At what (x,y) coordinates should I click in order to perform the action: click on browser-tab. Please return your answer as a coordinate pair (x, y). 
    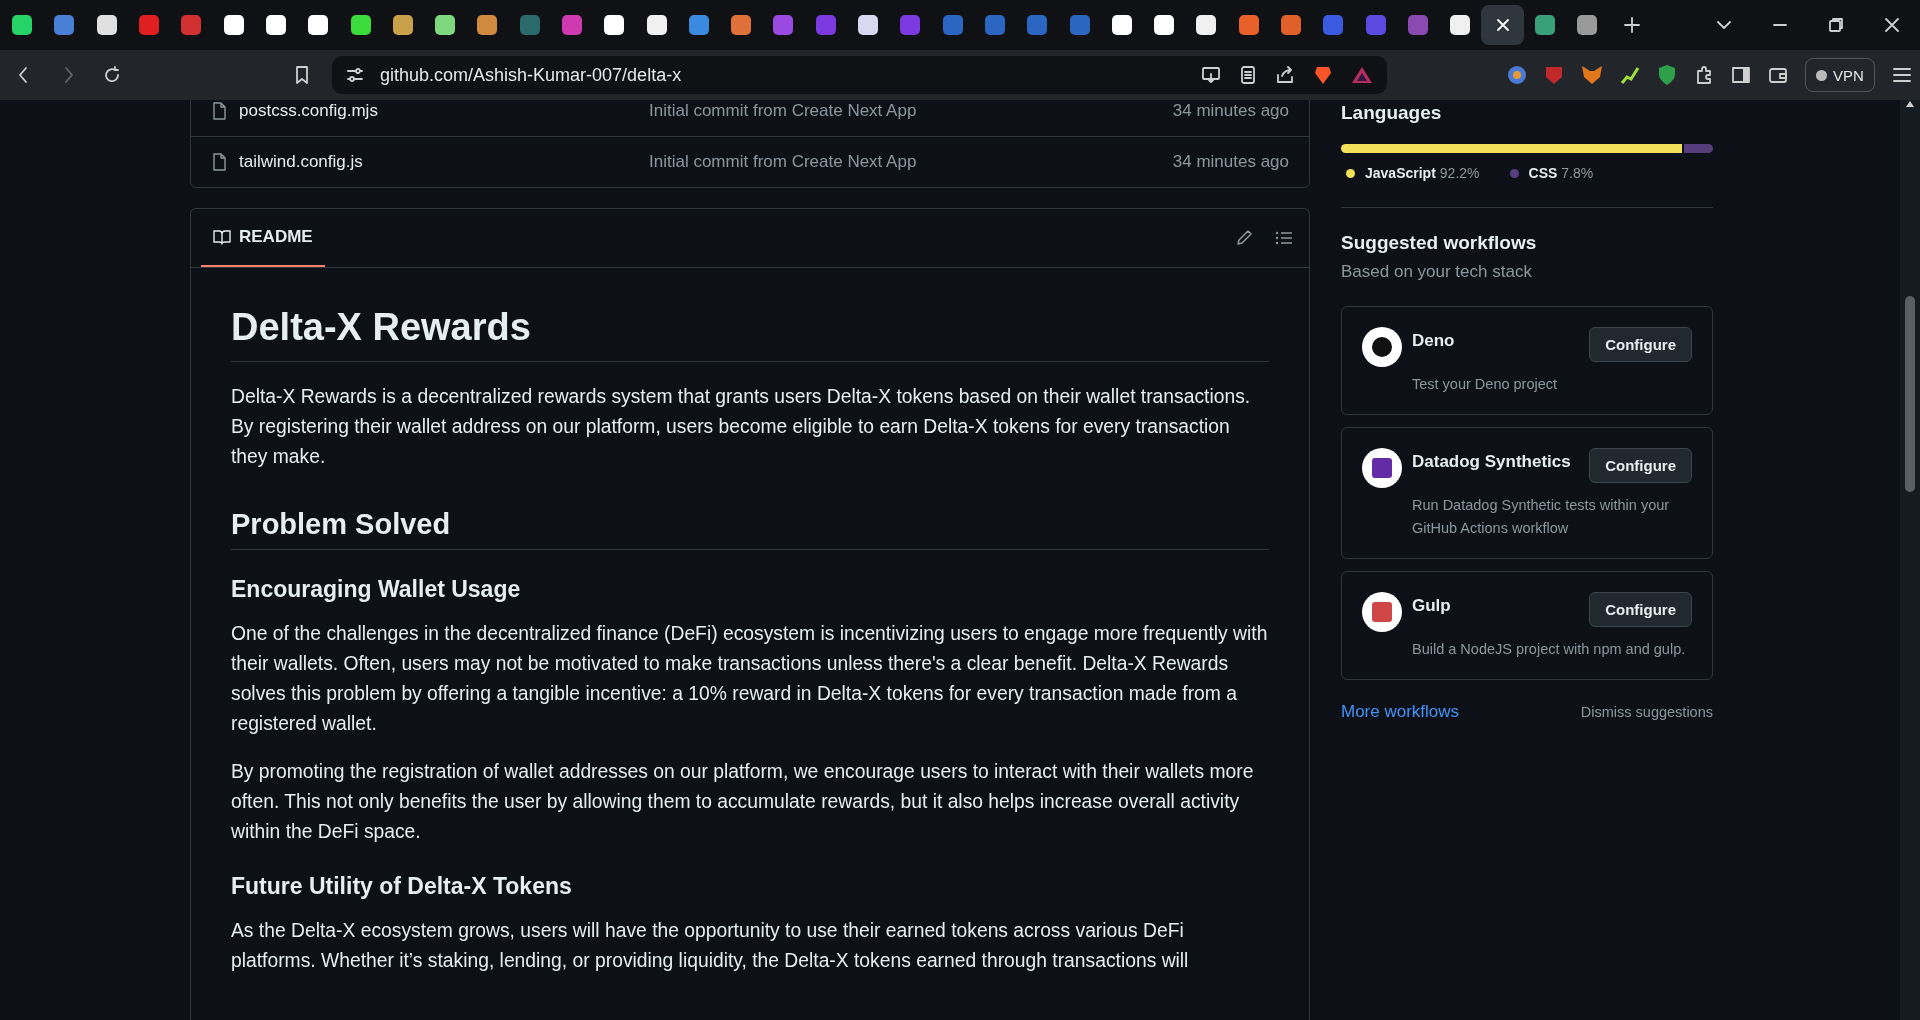
    Looking at the image, I should click on (1502, 25).